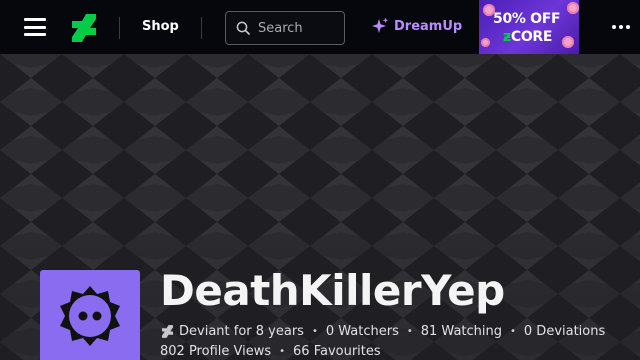  What do you see at coordinates (298, 28) in the screenshot?
I see `search-input` at bounding box center [298, 28].